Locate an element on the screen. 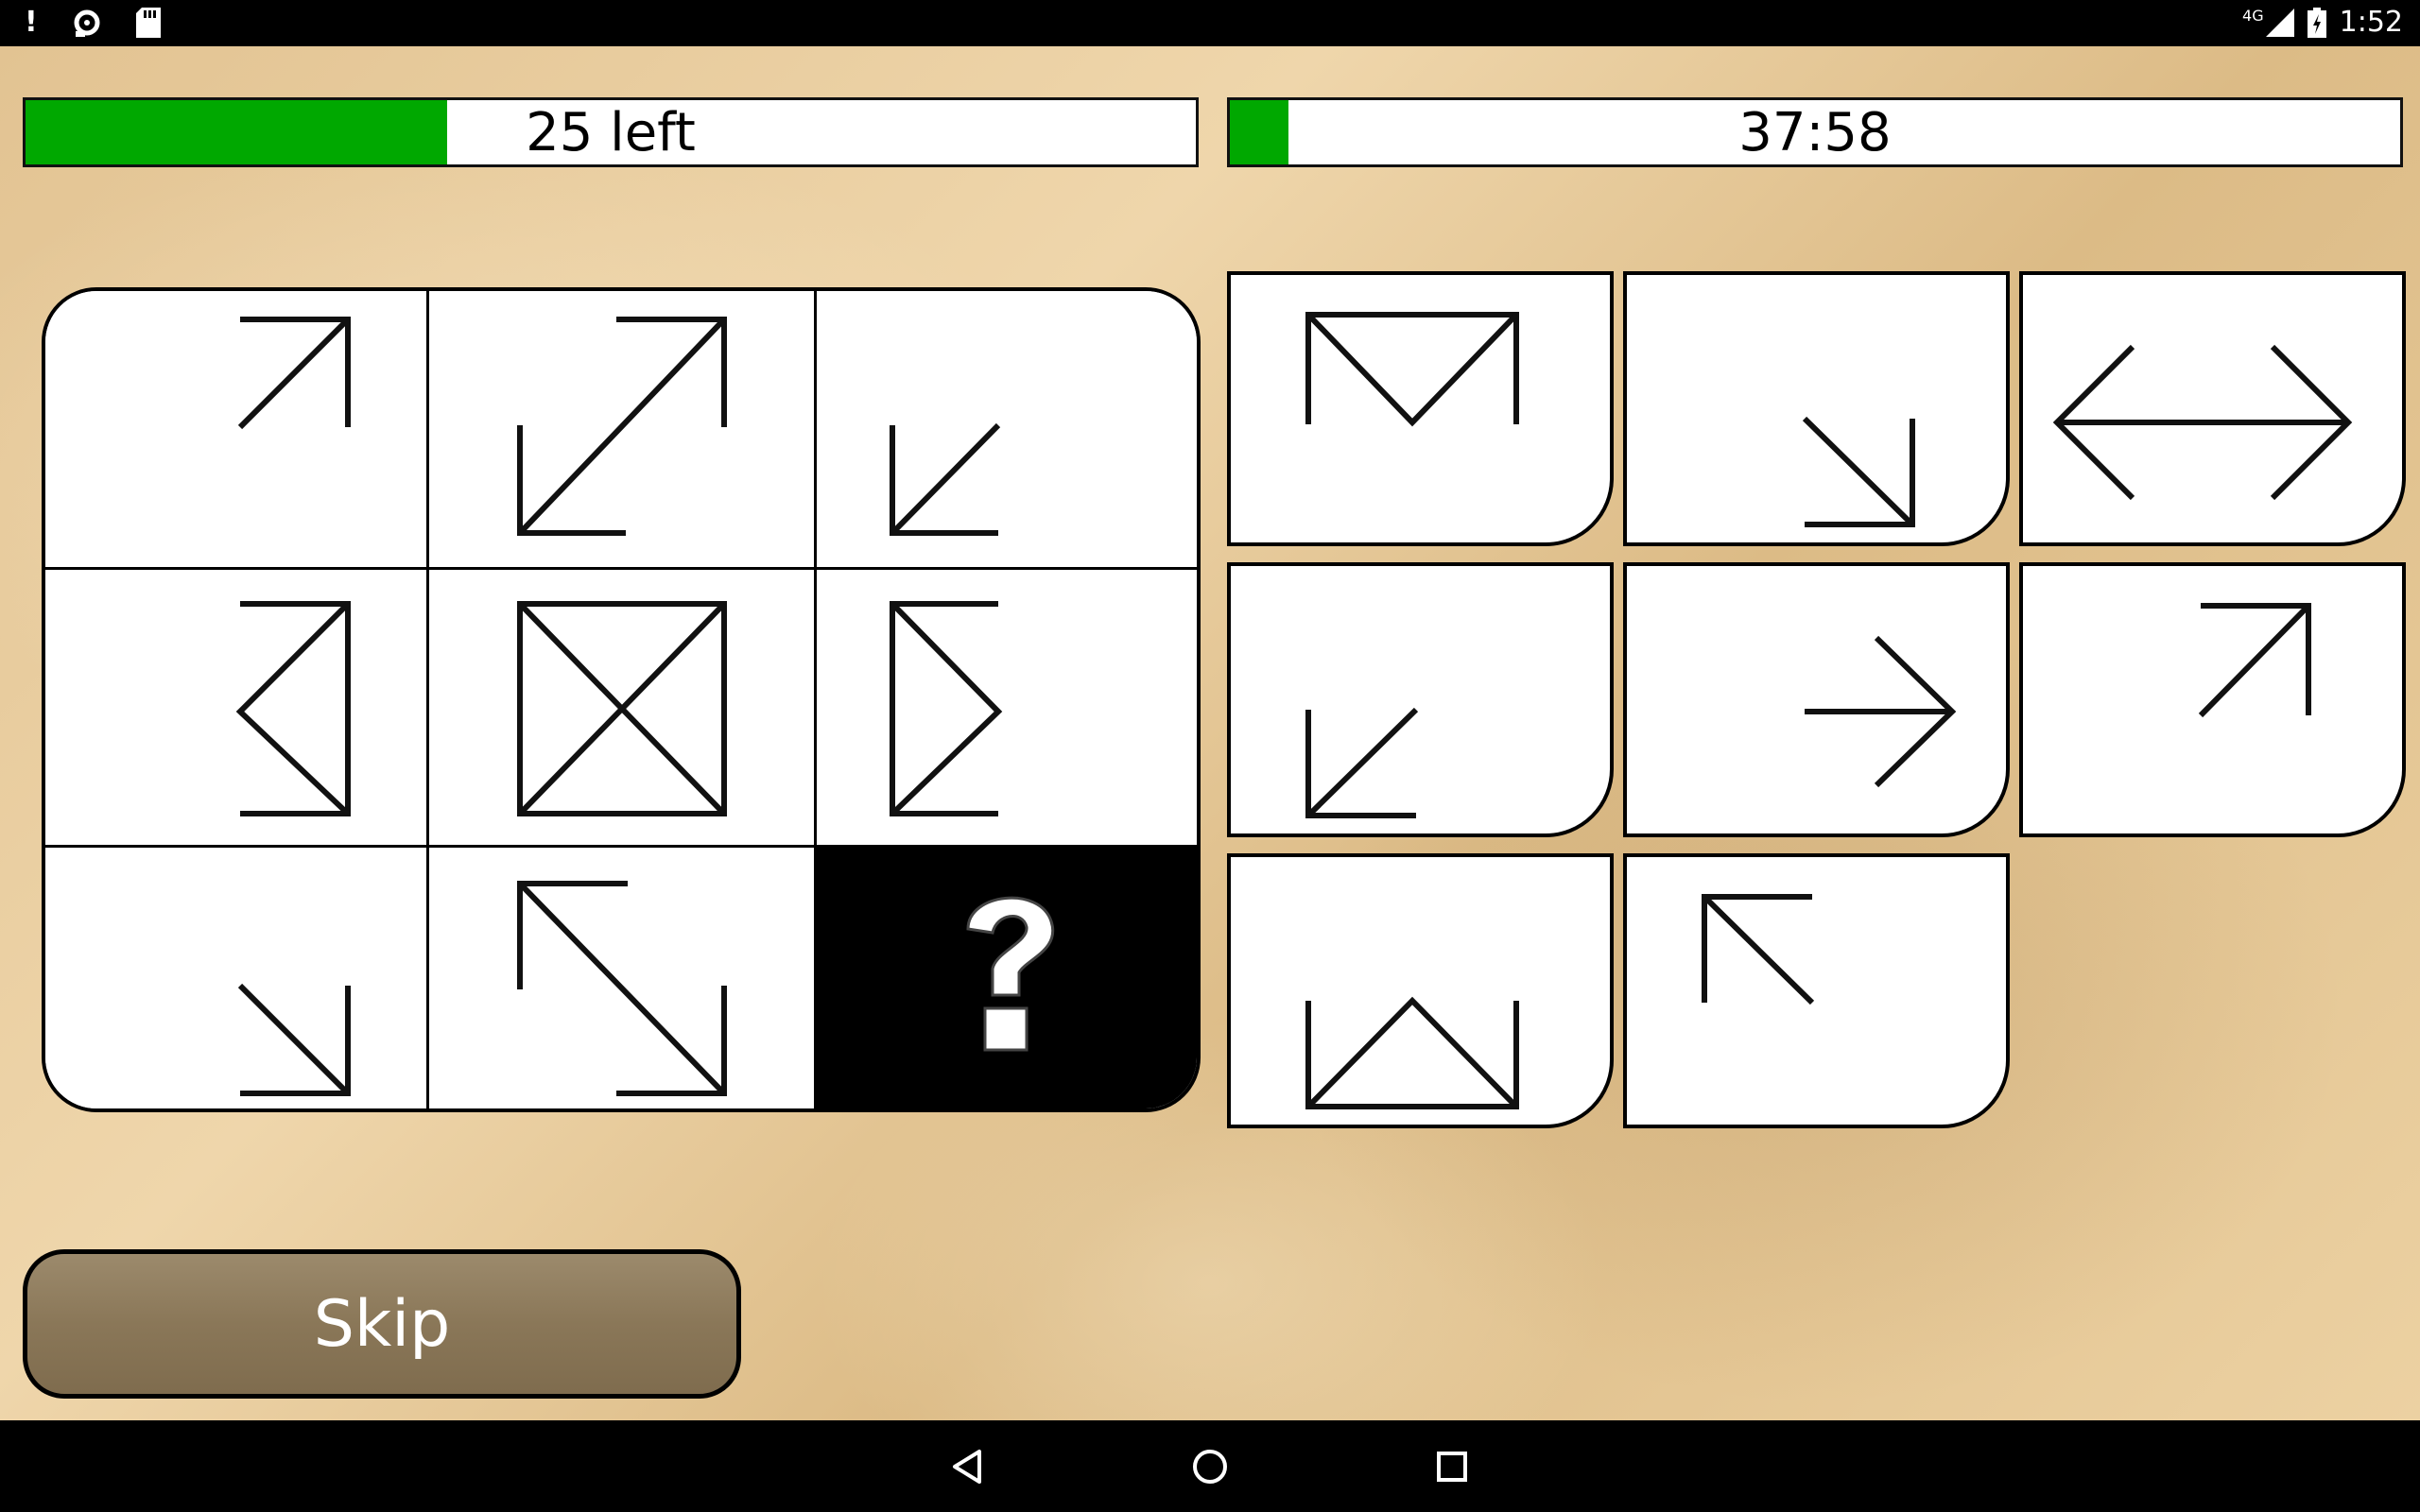  arrow-up-left-icon is located at coordinates (1758, 949).